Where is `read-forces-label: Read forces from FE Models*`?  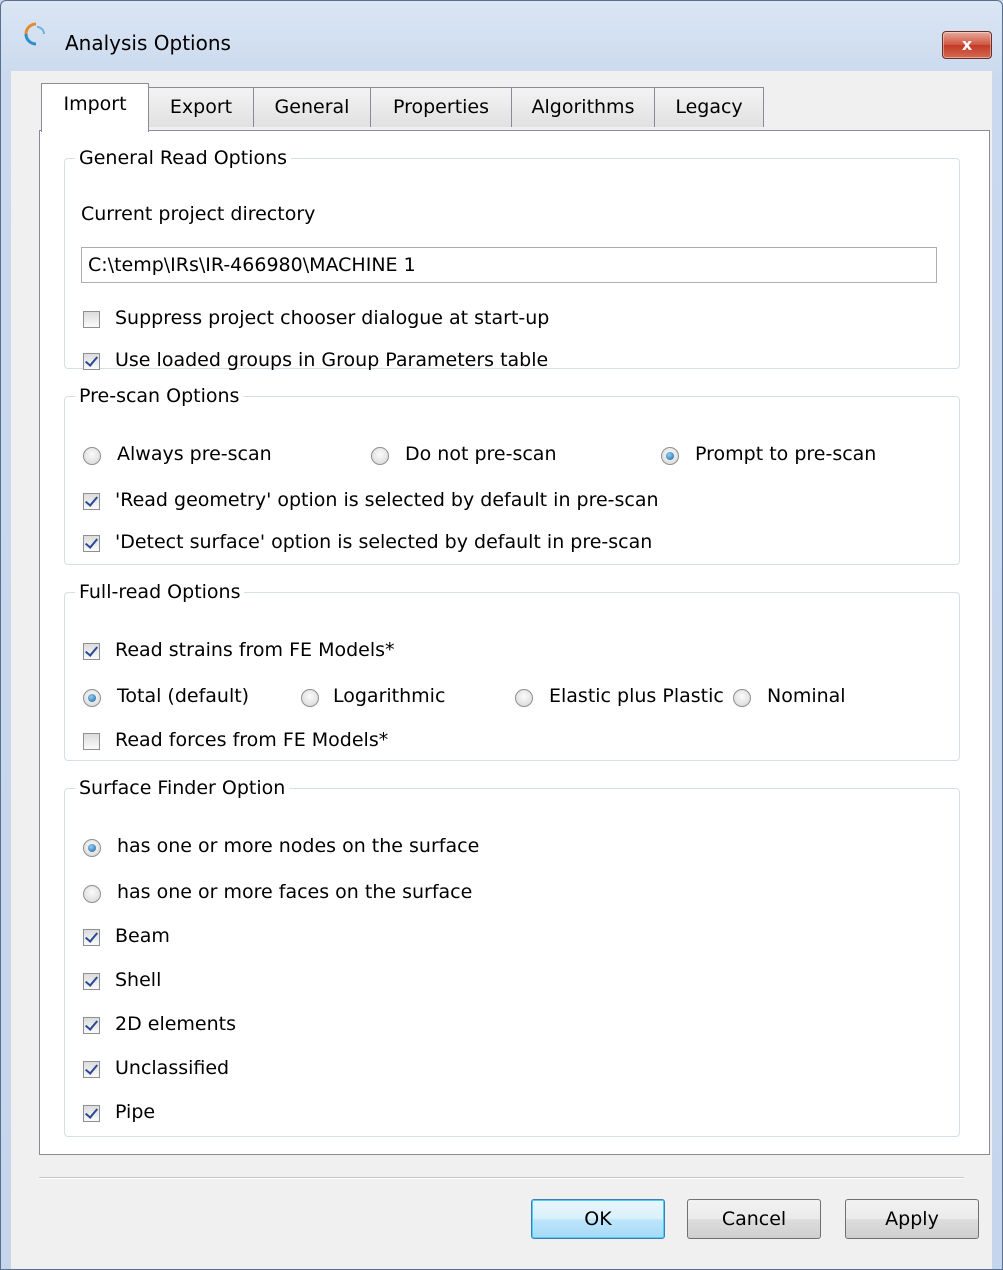 read-forces-label: Read forces from FE Models* is located at coordinates (251, 740).